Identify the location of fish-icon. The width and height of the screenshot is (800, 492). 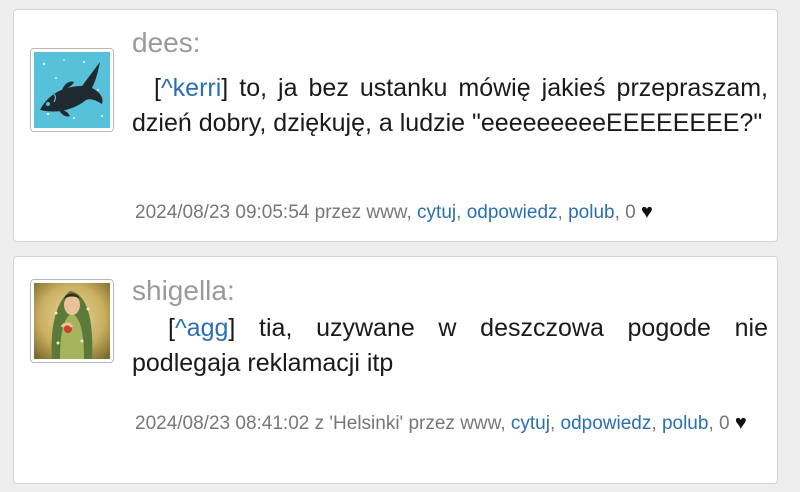
(72, 90).